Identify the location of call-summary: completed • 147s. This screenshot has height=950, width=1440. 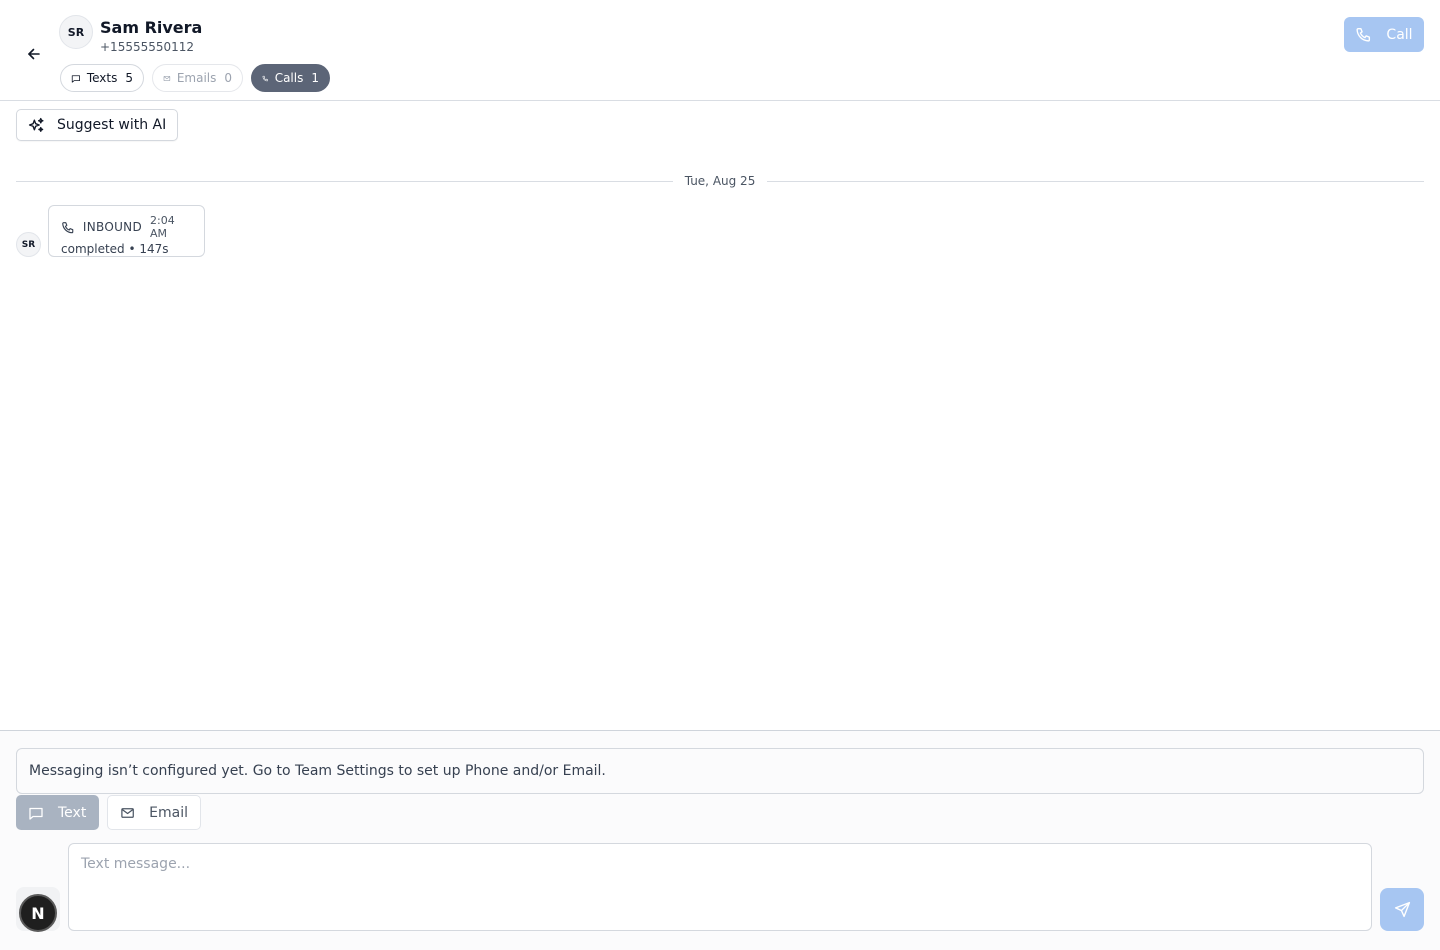
(115, 249).